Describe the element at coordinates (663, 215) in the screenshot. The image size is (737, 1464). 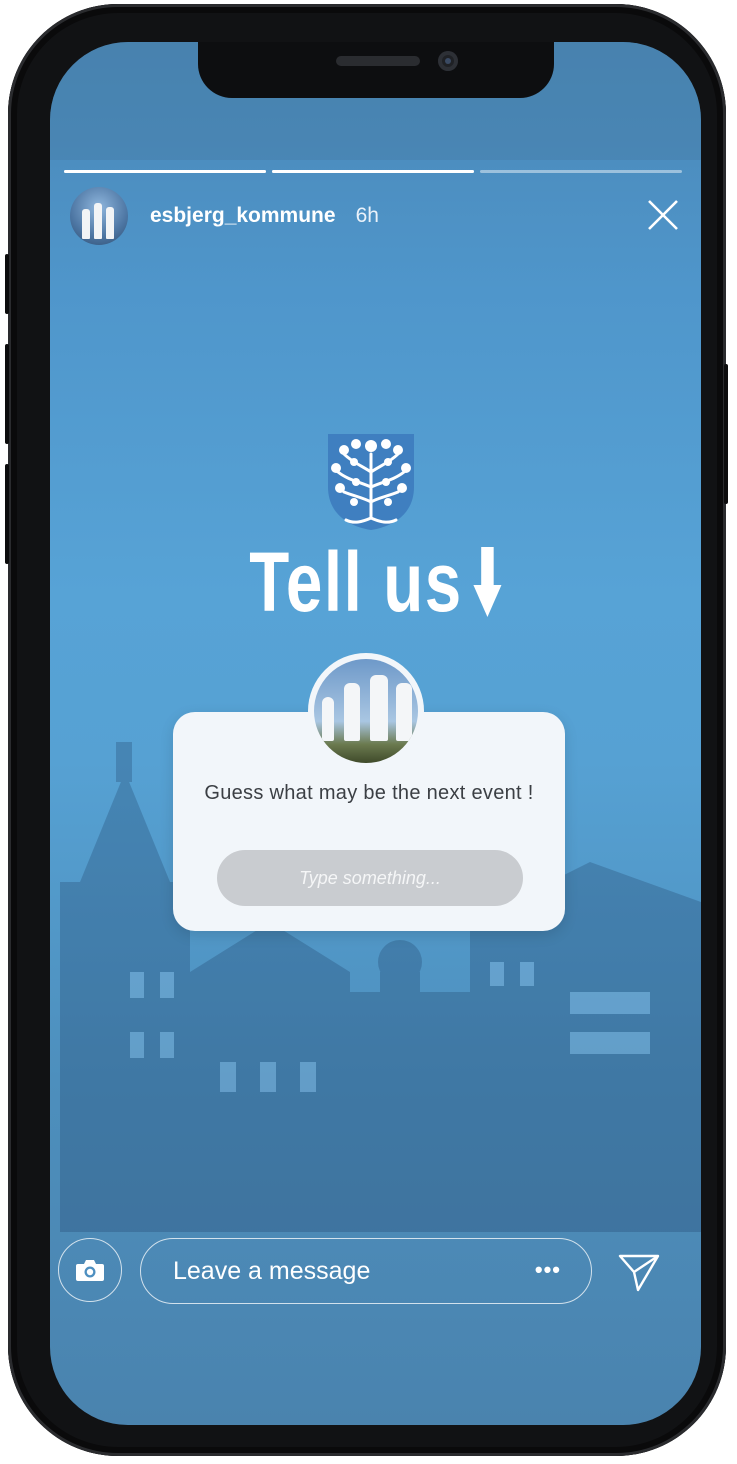
I see `close-icon` at that location.